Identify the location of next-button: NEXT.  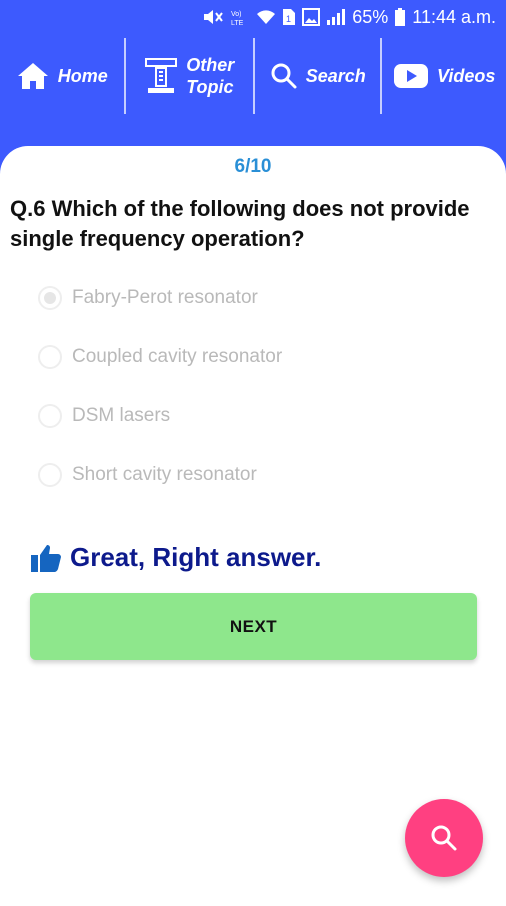
(253, 626).